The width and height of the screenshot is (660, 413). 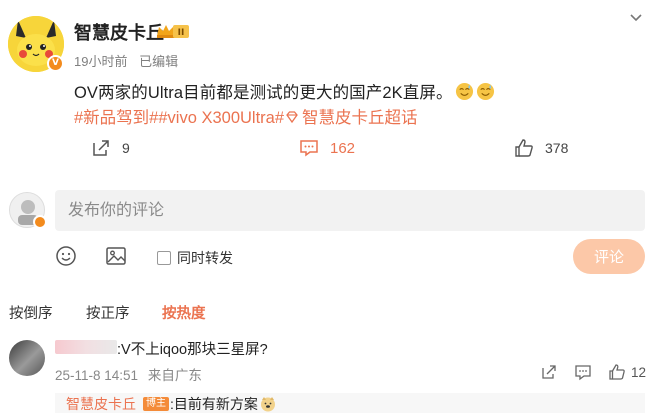 What do you see at coordinates (100, 61) in the screenshot?
I see `post-time: 19小时前` at bounding box center [100, 61].